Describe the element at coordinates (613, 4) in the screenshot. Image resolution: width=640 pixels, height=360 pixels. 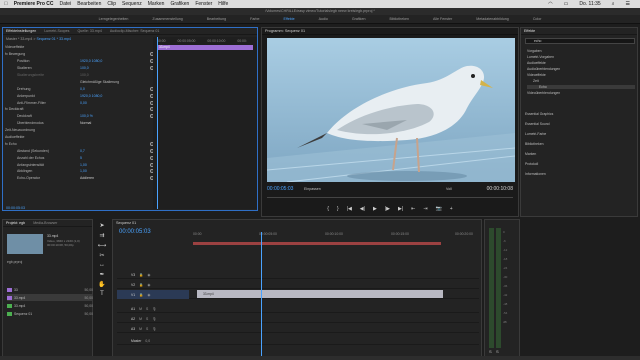
I see `search-icon: ⌕` at that location.